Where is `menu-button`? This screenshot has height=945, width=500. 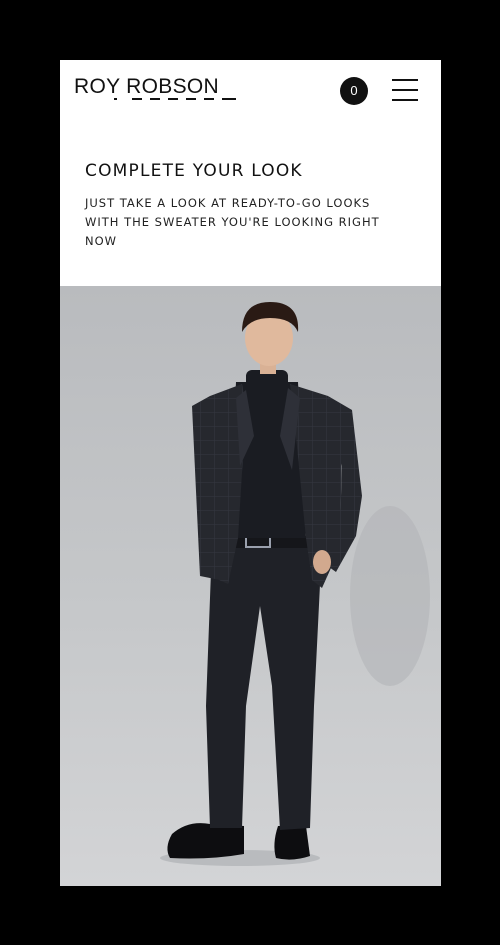
menu-button is located at coordinates (405, 90).